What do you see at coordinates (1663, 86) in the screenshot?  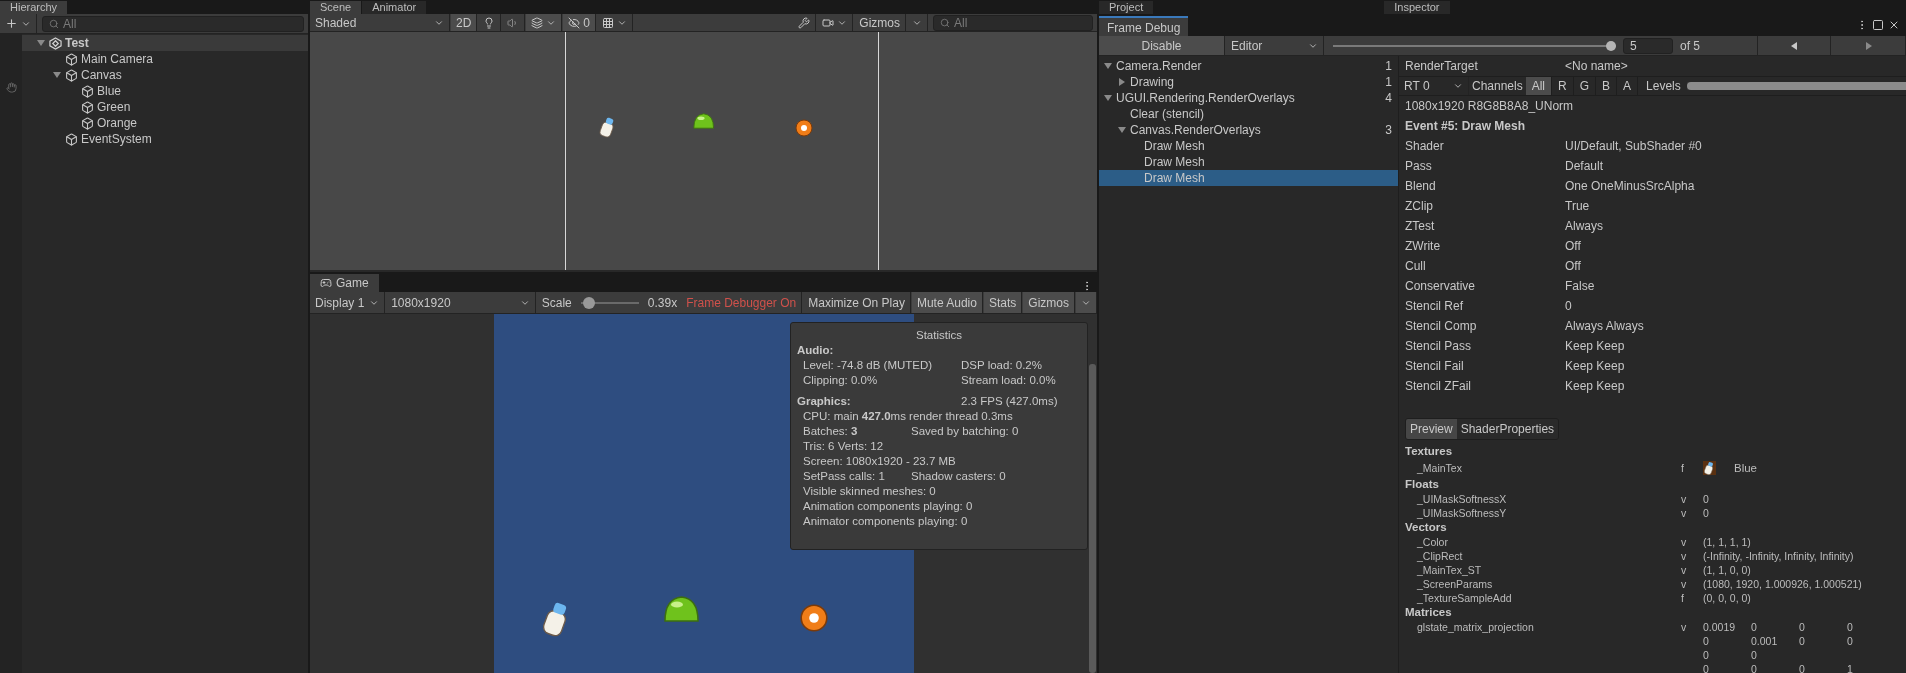 I see `levels-label: Levels` at bounding box center [1663, 86].